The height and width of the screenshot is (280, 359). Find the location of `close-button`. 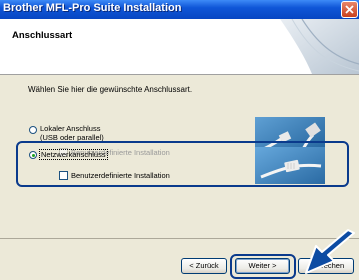

close-button is located at coordinates (349, 9).